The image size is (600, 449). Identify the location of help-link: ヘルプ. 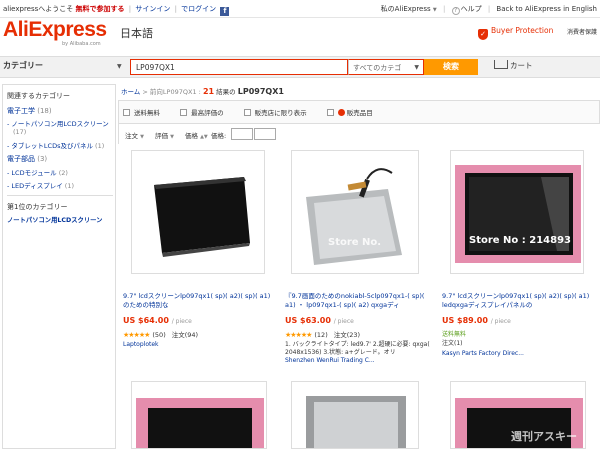
(471, 9).